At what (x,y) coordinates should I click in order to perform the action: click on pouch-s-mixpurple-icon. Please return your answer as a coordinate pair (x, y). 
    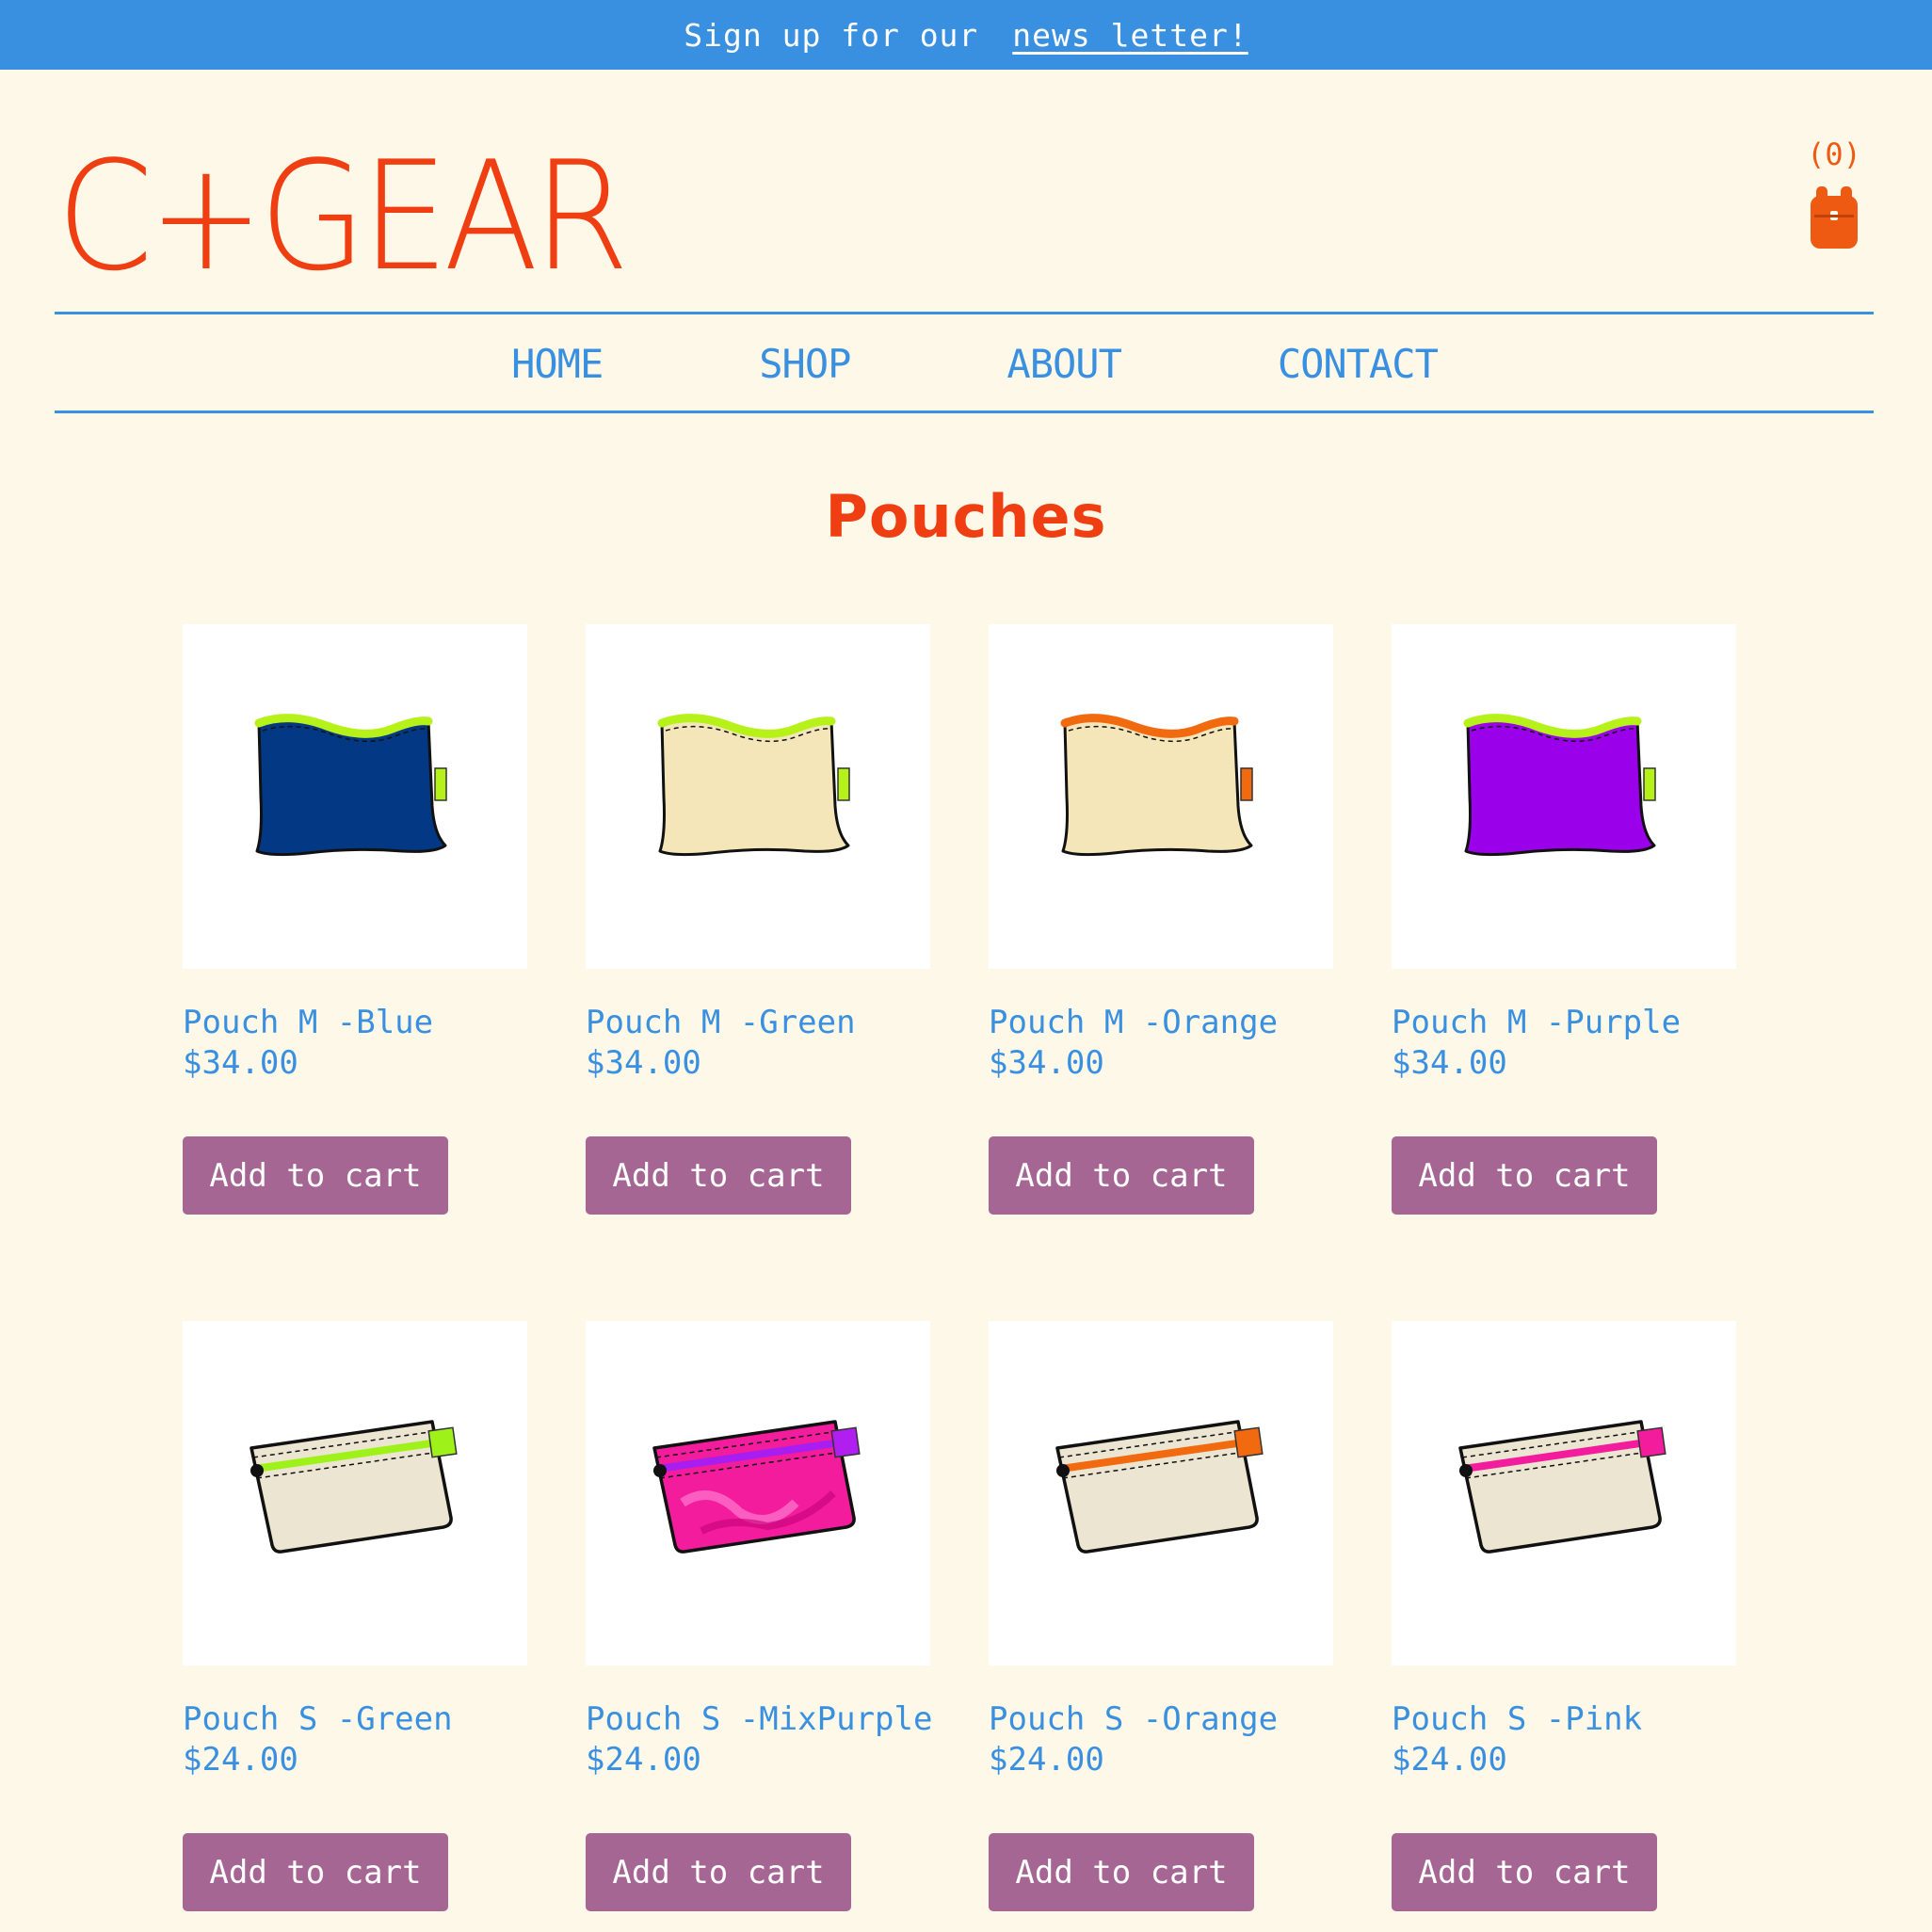
    Looking at the image, I should click on (756, 1487).